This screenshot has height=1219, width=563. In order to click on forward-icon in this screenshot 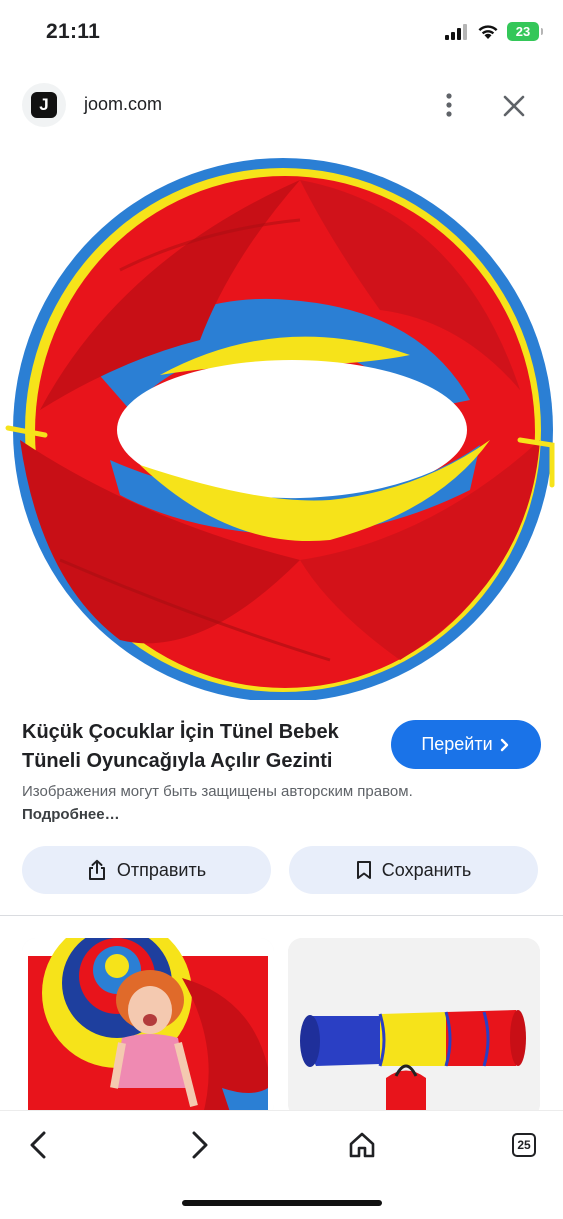, I will do `click(200, 1145)`.